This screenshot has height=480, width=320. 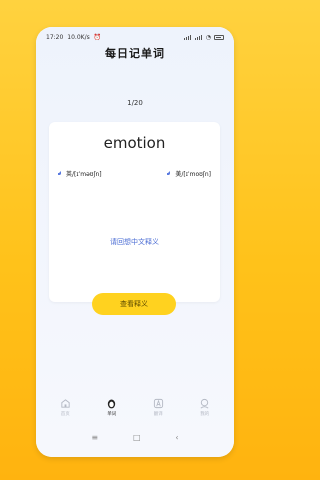 What do you see at coordinates (193, 174) in the screenshot?
I see `phonetic-us-label: 美/[ɪˈmoʊʃn]` at bounding box center [193, 174].